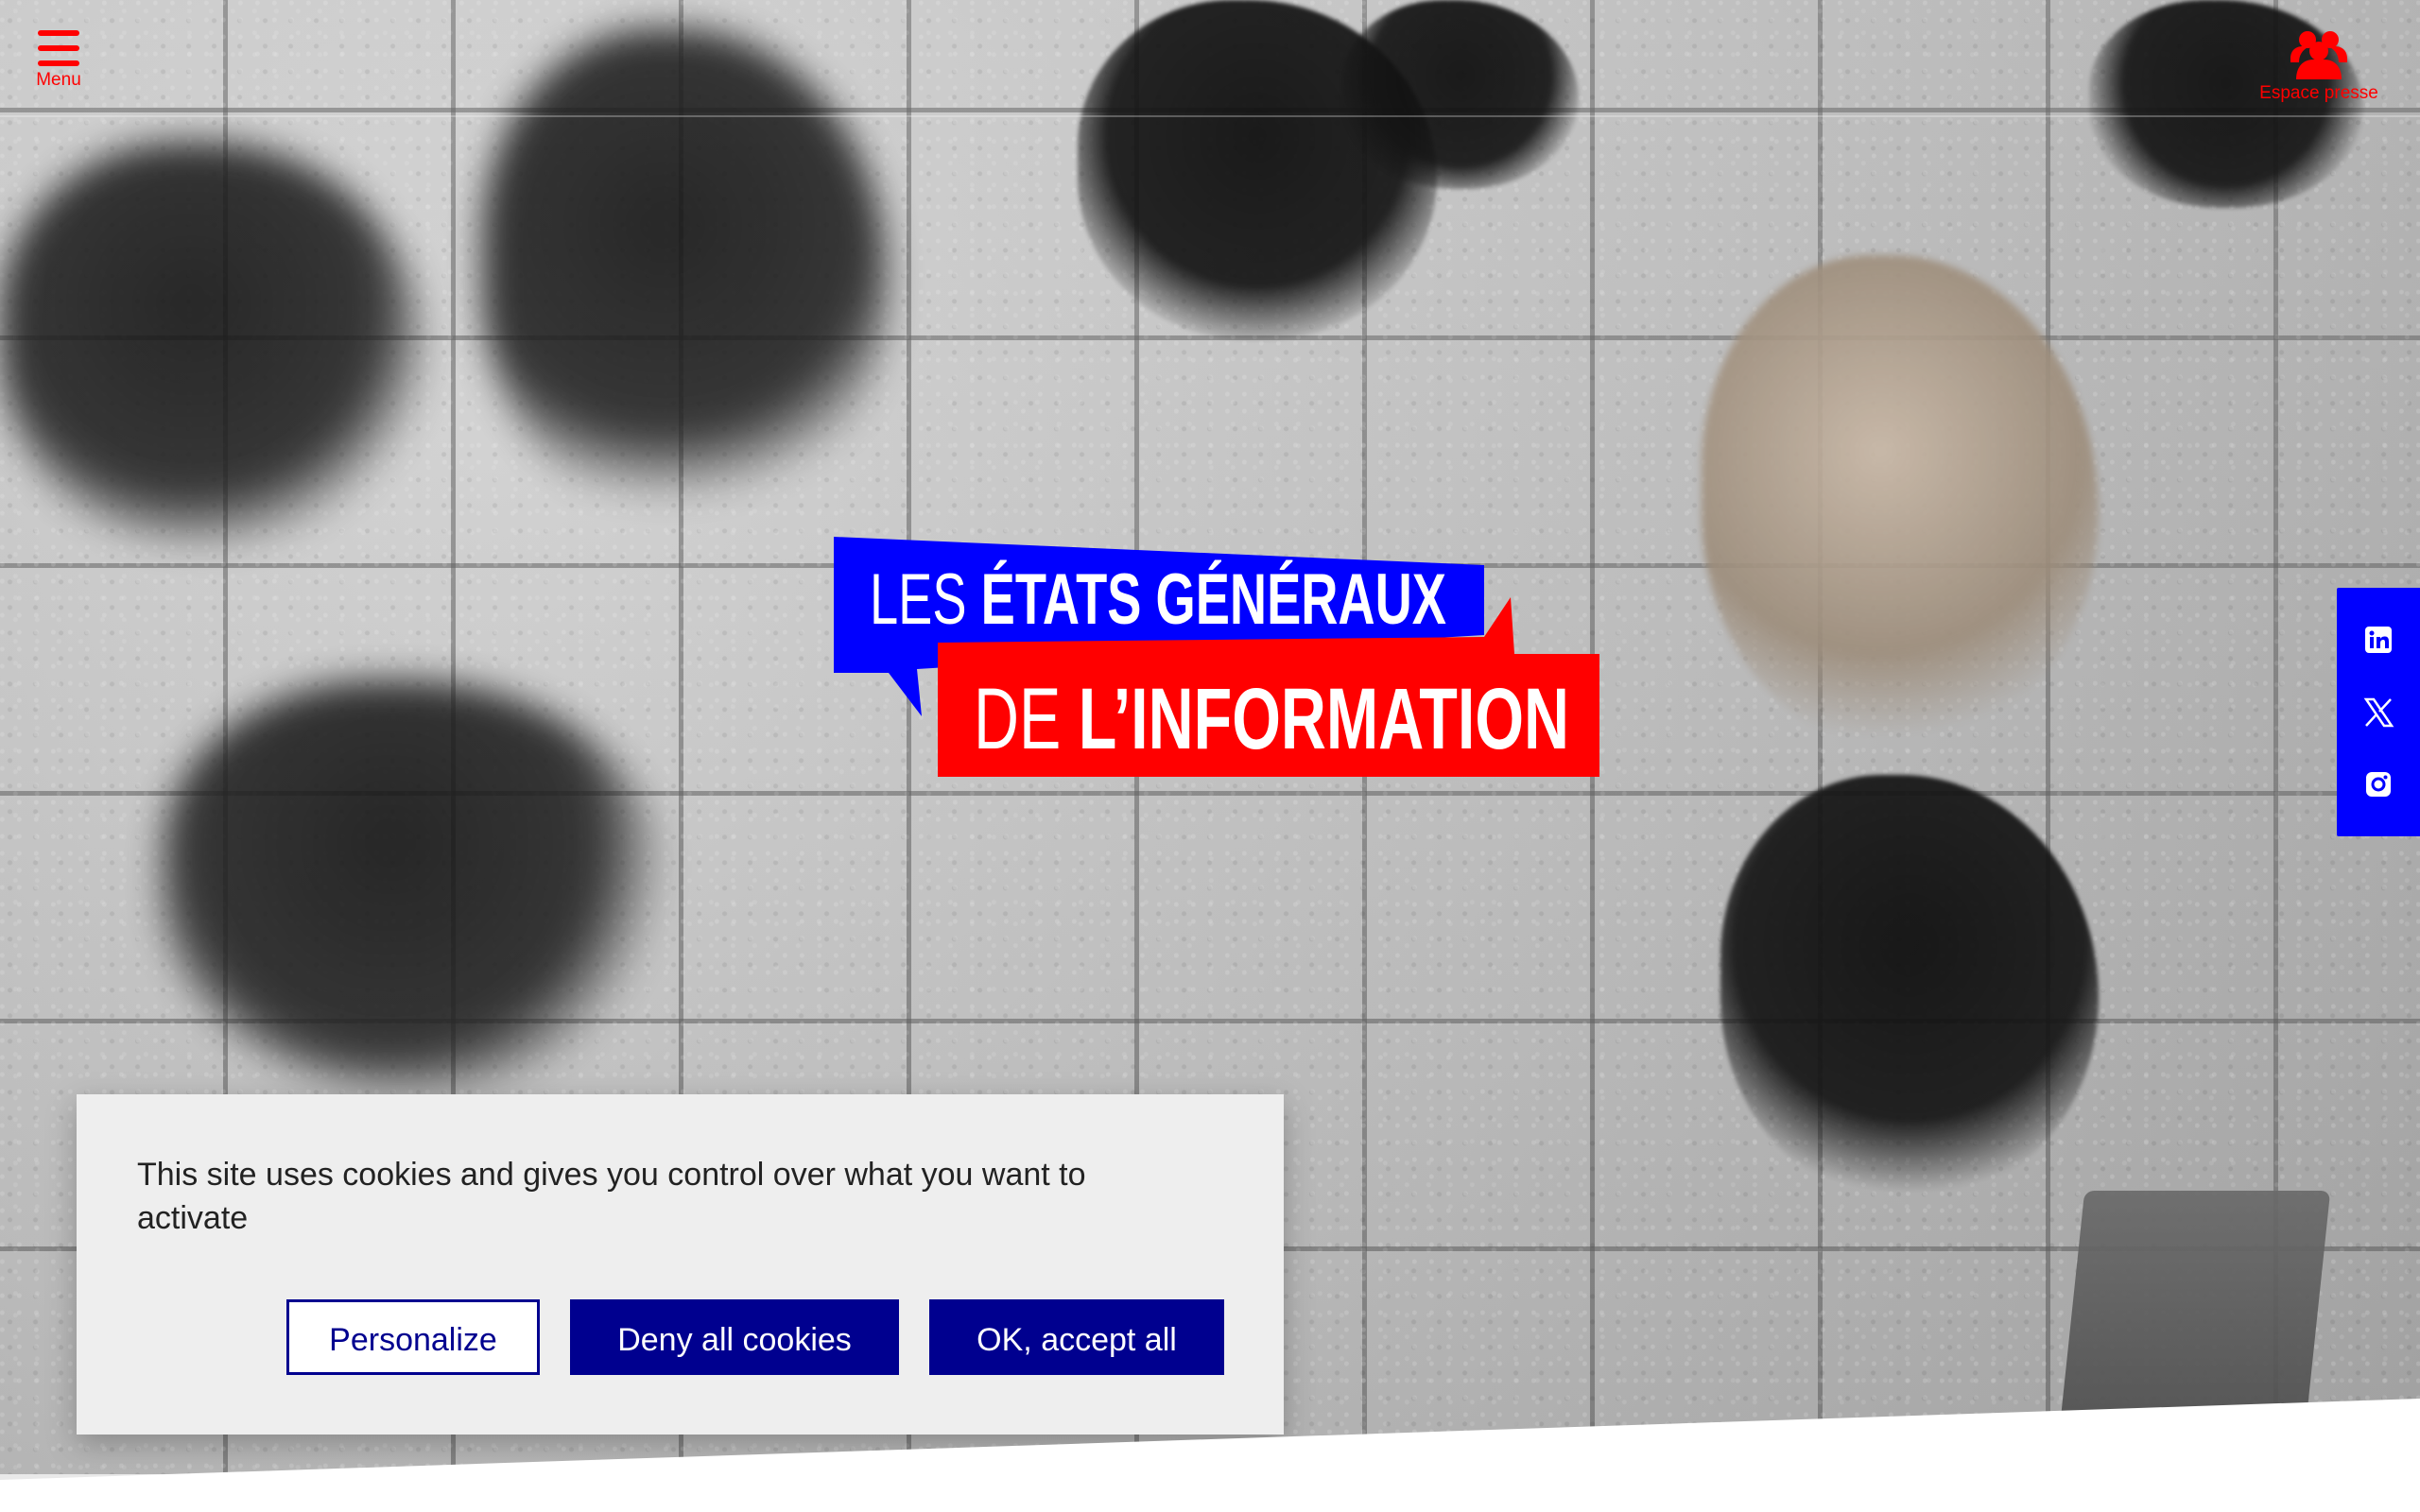 This screenshot has width=2420, height=1512. Describe the element at coordinates (1210, 58) in the screenshot. I see `top-bar: Menu Espace presse` at that location.